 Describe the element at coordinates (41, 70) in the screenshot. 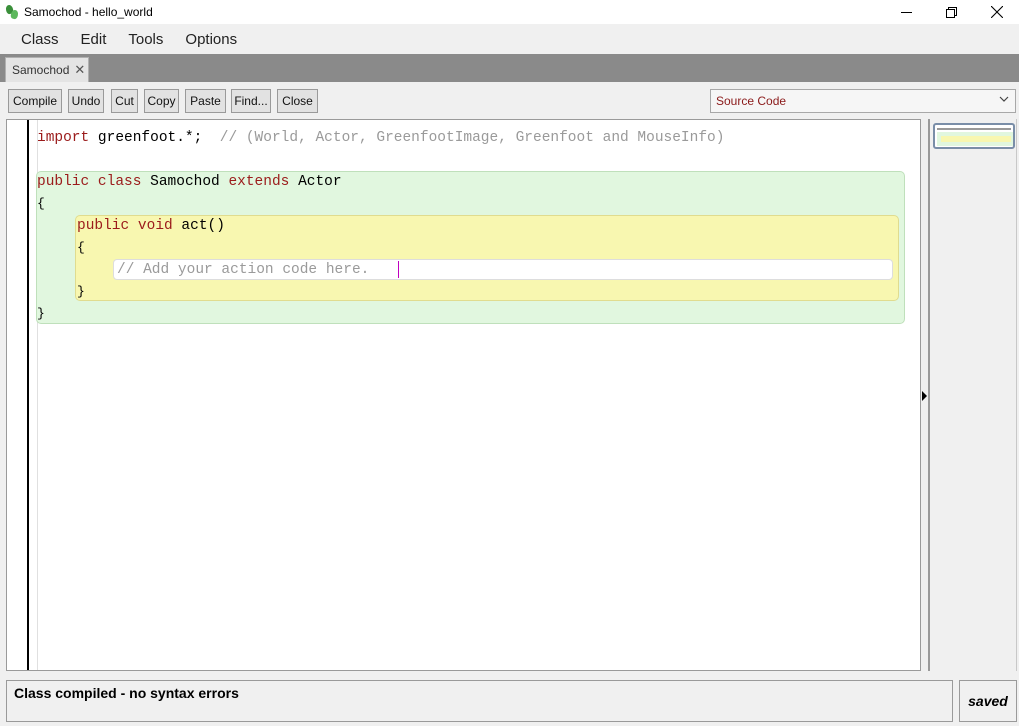

I see `tab-label: Samochod` at that location.